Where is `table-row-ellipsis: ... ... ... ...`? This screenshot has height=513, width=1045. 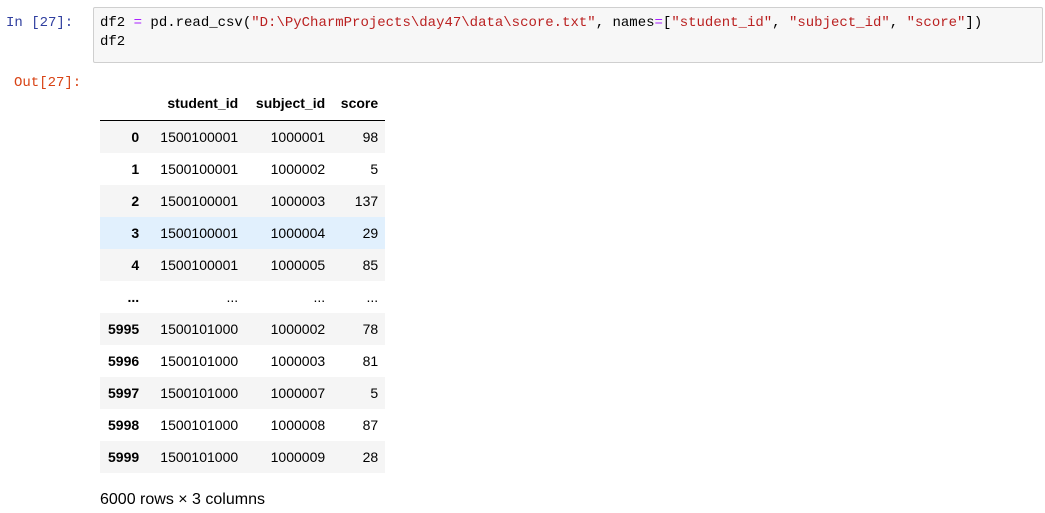
table-row-ellipsis: ... ... ... ... is located at coordinates (243, 297).